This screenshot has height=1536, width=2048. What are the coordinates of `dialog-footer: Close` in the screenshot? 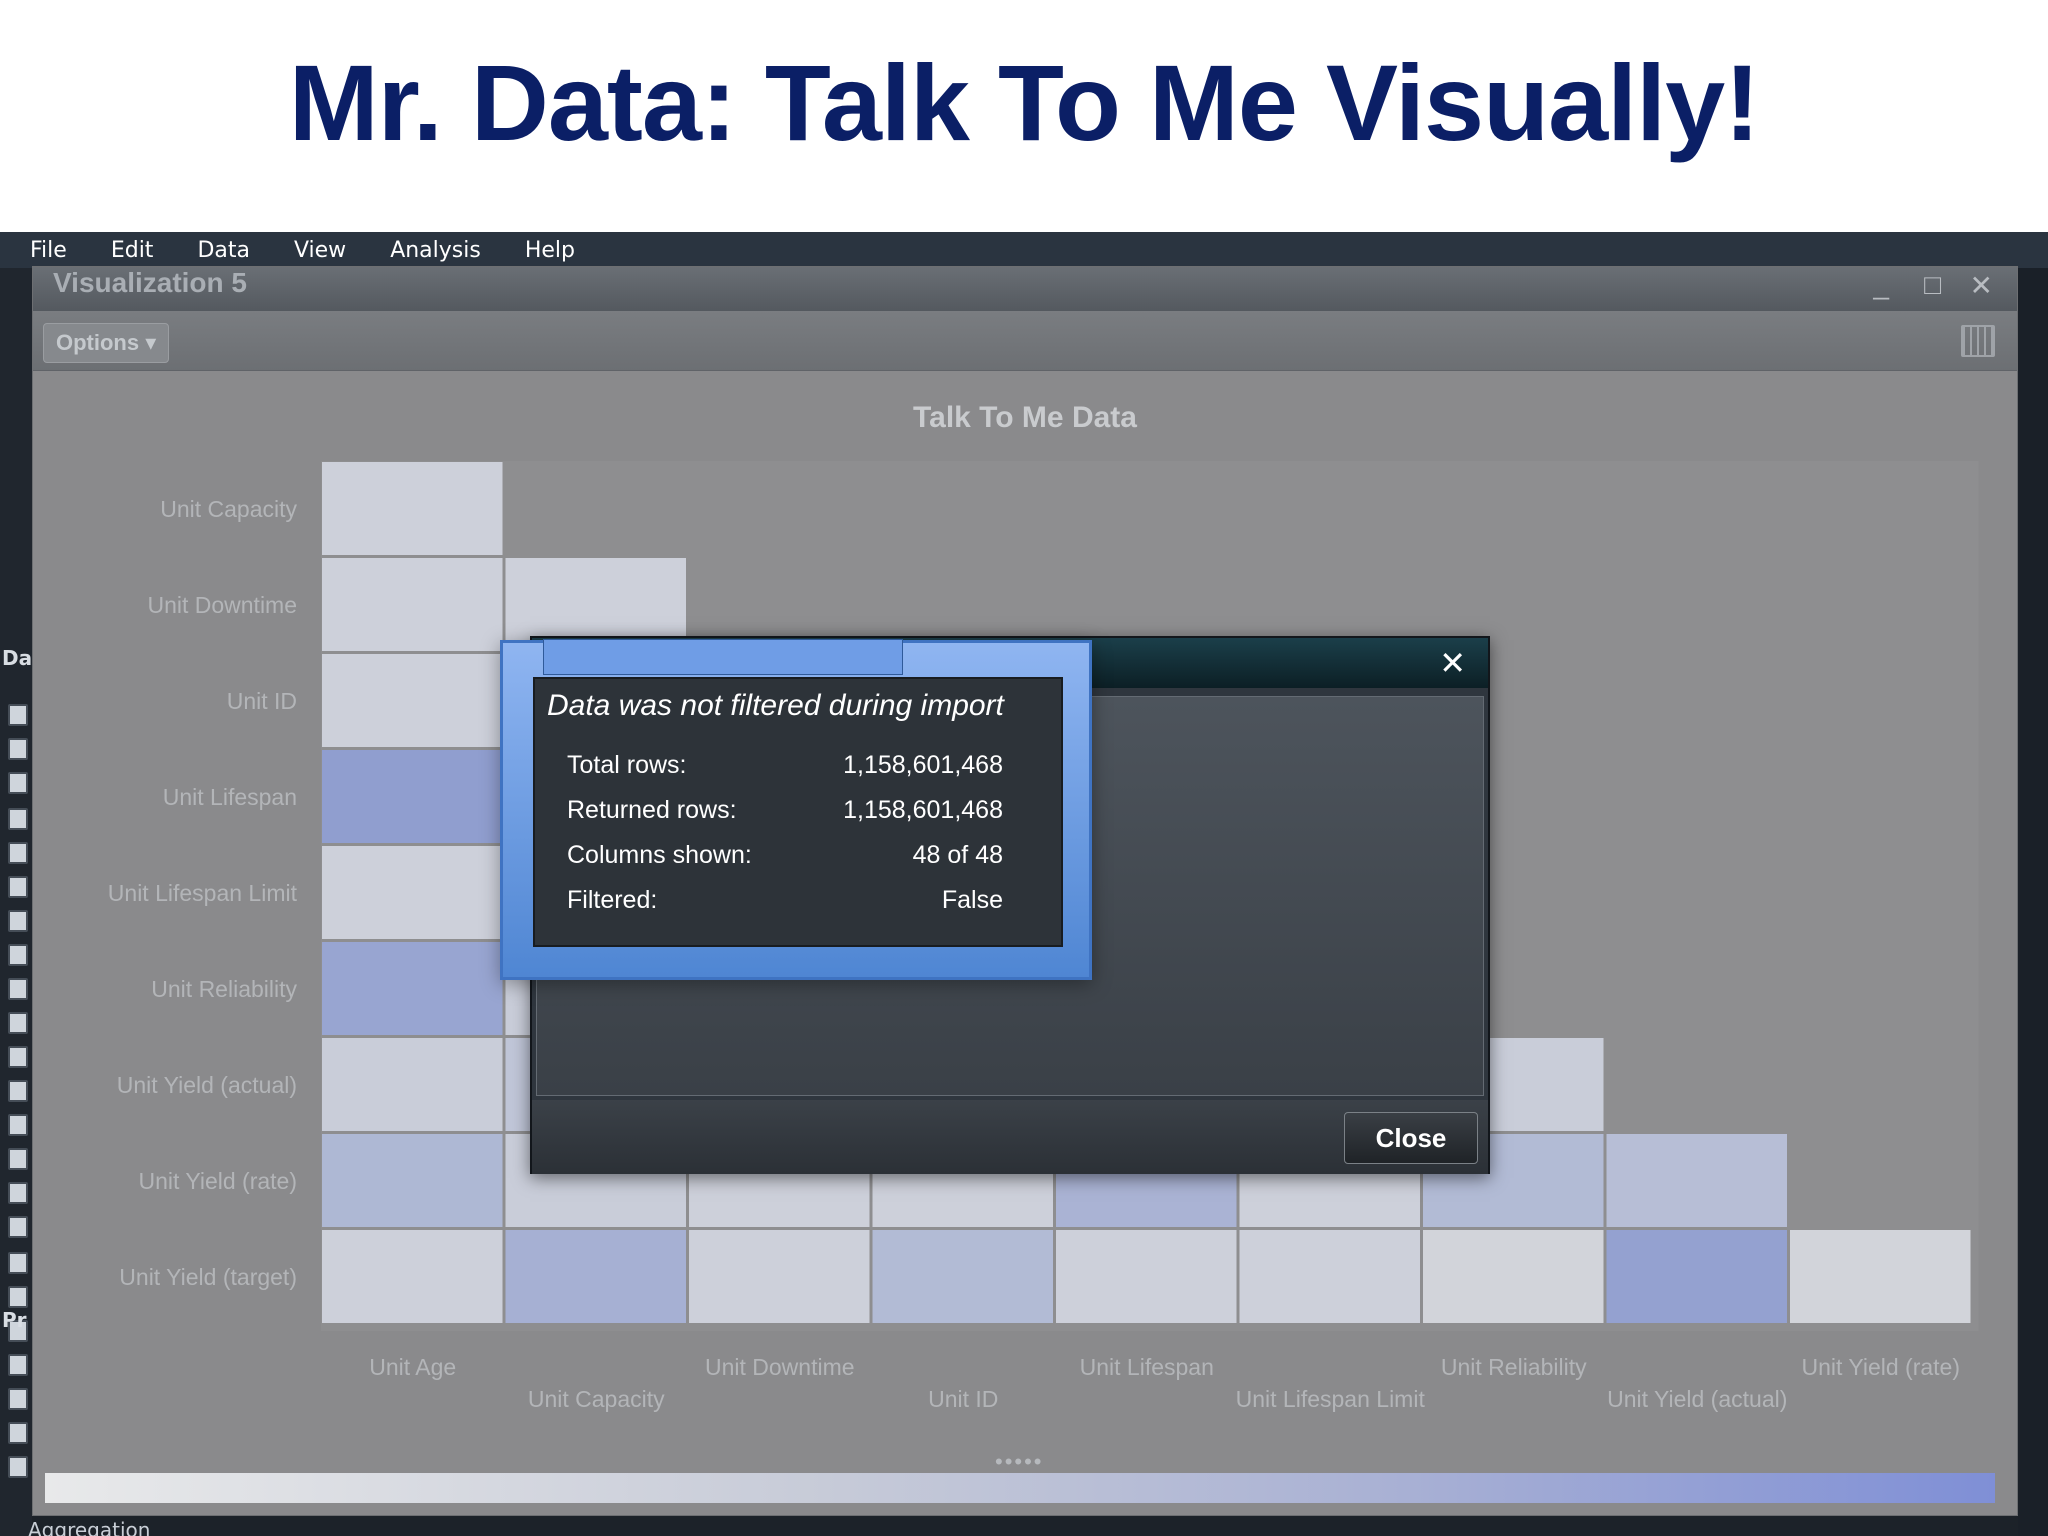 It's located at (1010, 1137).